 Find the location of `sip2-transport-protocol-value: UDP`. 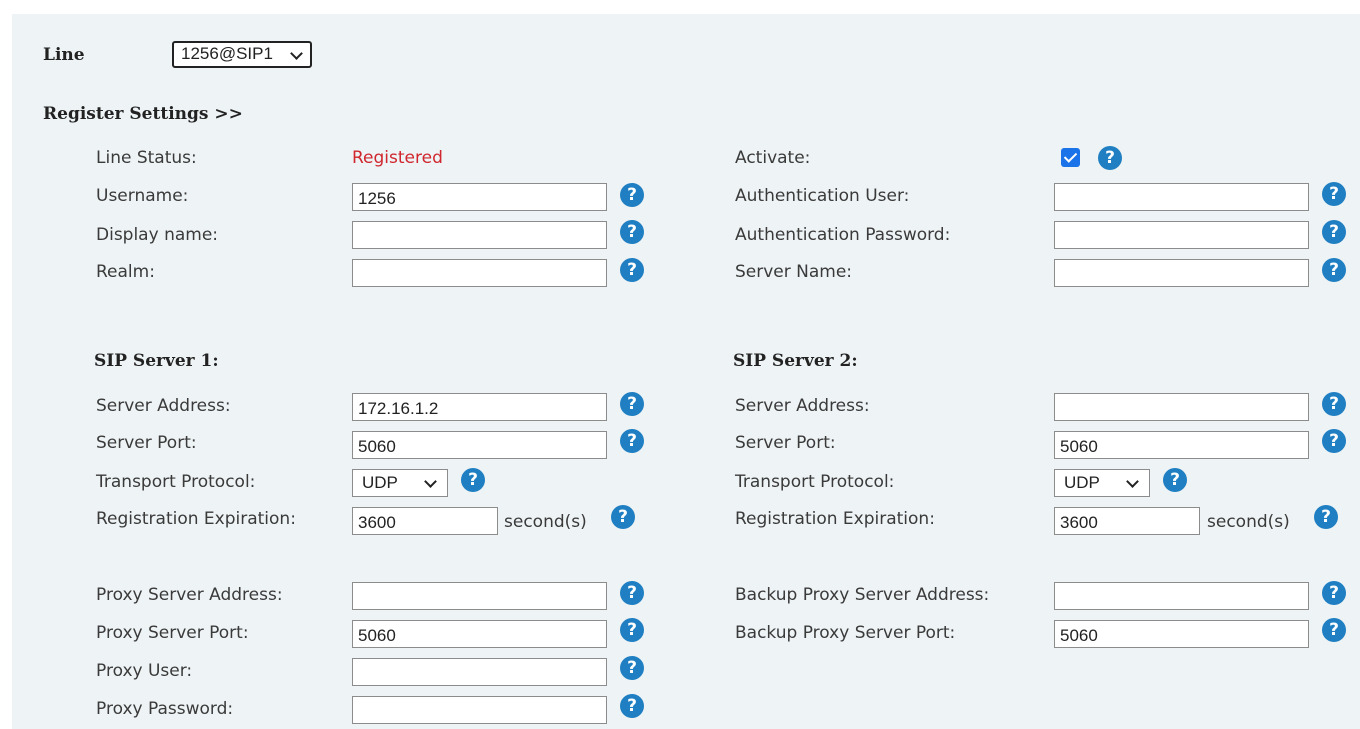

sip2-transport-protocol-value: UDP is located at coordinates (1082, 482).